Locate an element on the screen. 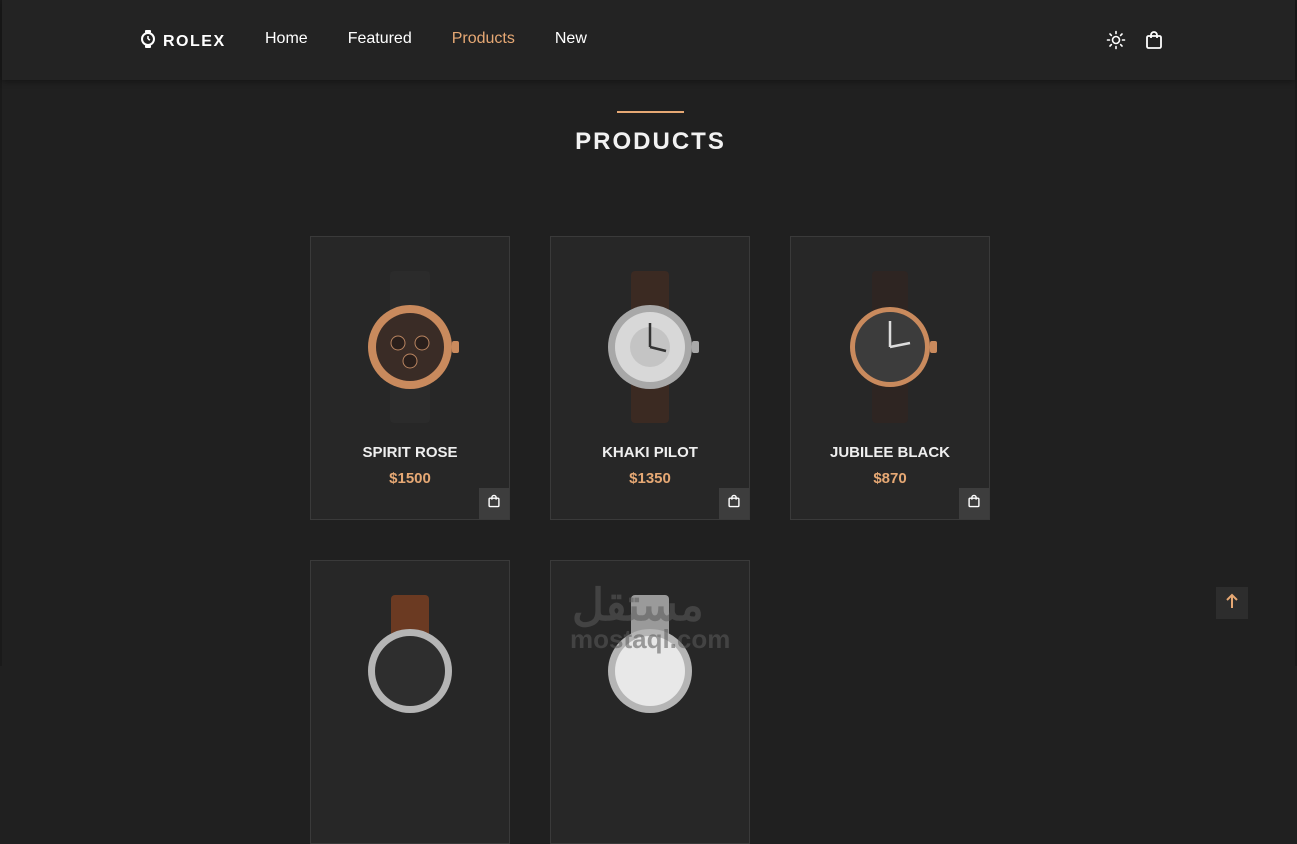  title-underline is located at coordinates (650, 112).